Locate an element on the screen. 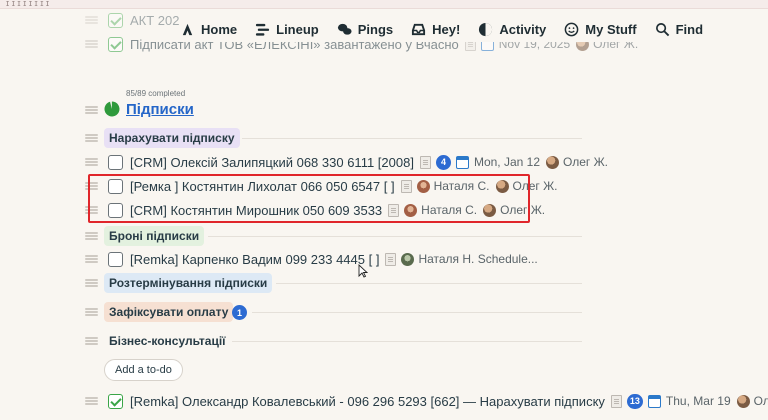  nav-my-stuff: My Stuff is located at coordinates (600, 29).